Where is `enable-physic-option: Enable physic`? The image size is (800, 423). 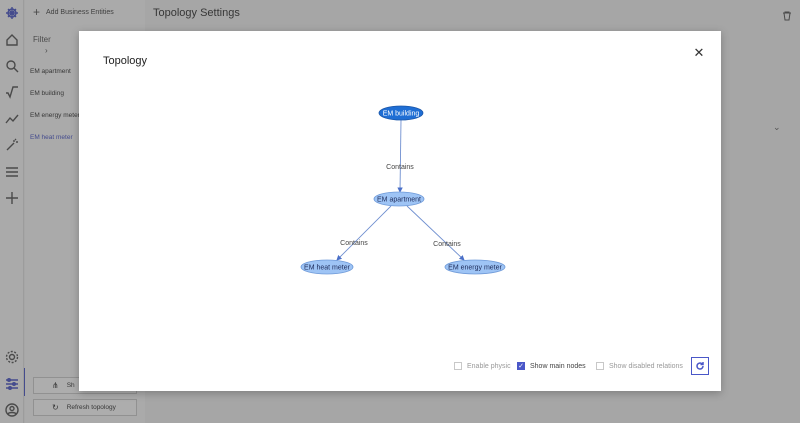 enable-physic-option: Enable physic is located at coordinates (482, 366).